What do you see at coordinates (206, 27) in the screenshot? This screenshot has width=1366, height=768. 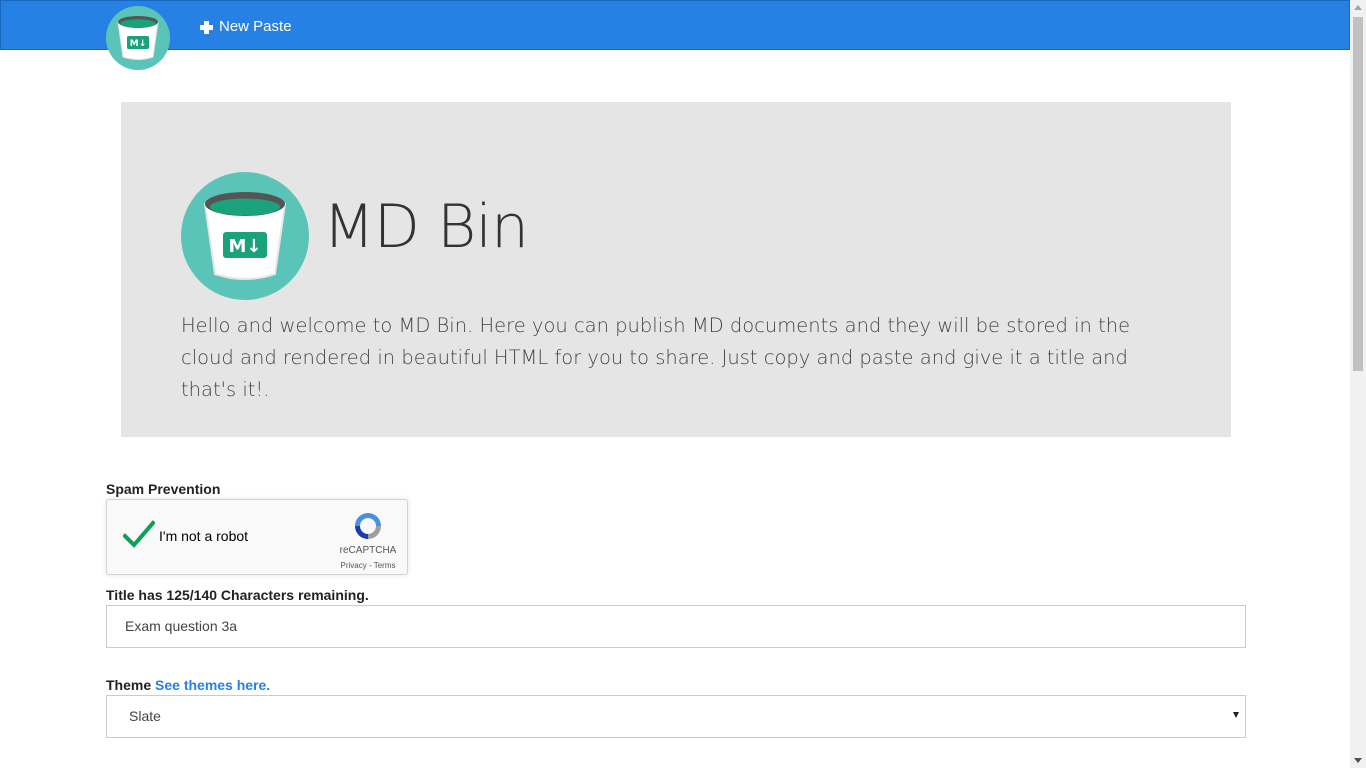 I see `plus-icon` at bounding box center [206, 27].